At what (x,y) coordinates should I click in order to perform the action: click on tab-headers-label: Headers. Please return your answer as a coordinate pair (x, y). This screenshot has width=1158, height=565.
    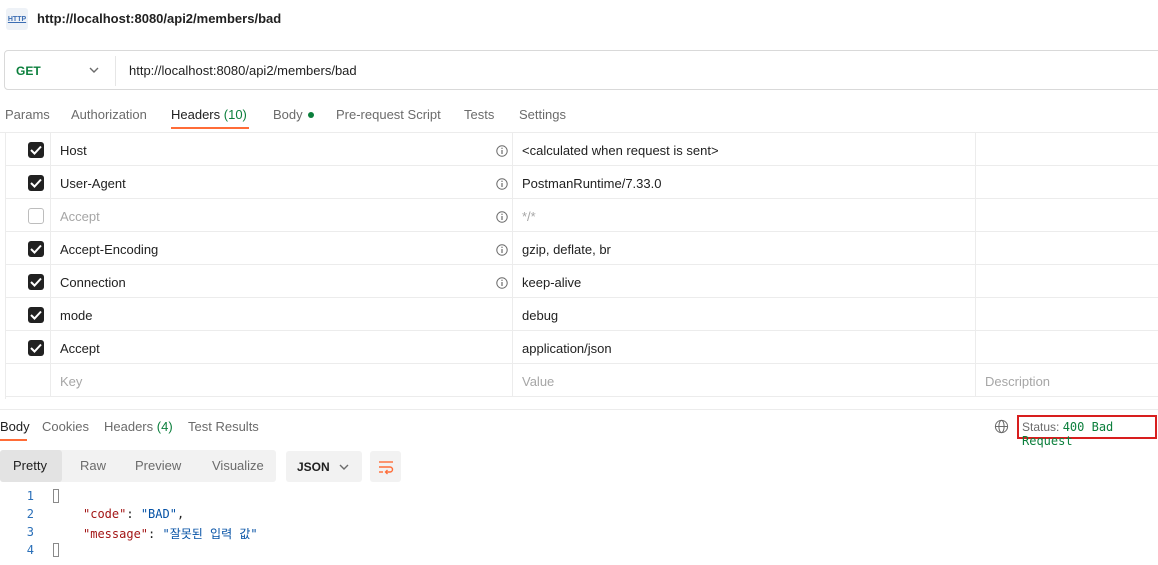
    Looking at the image, I should click on (196, 114).